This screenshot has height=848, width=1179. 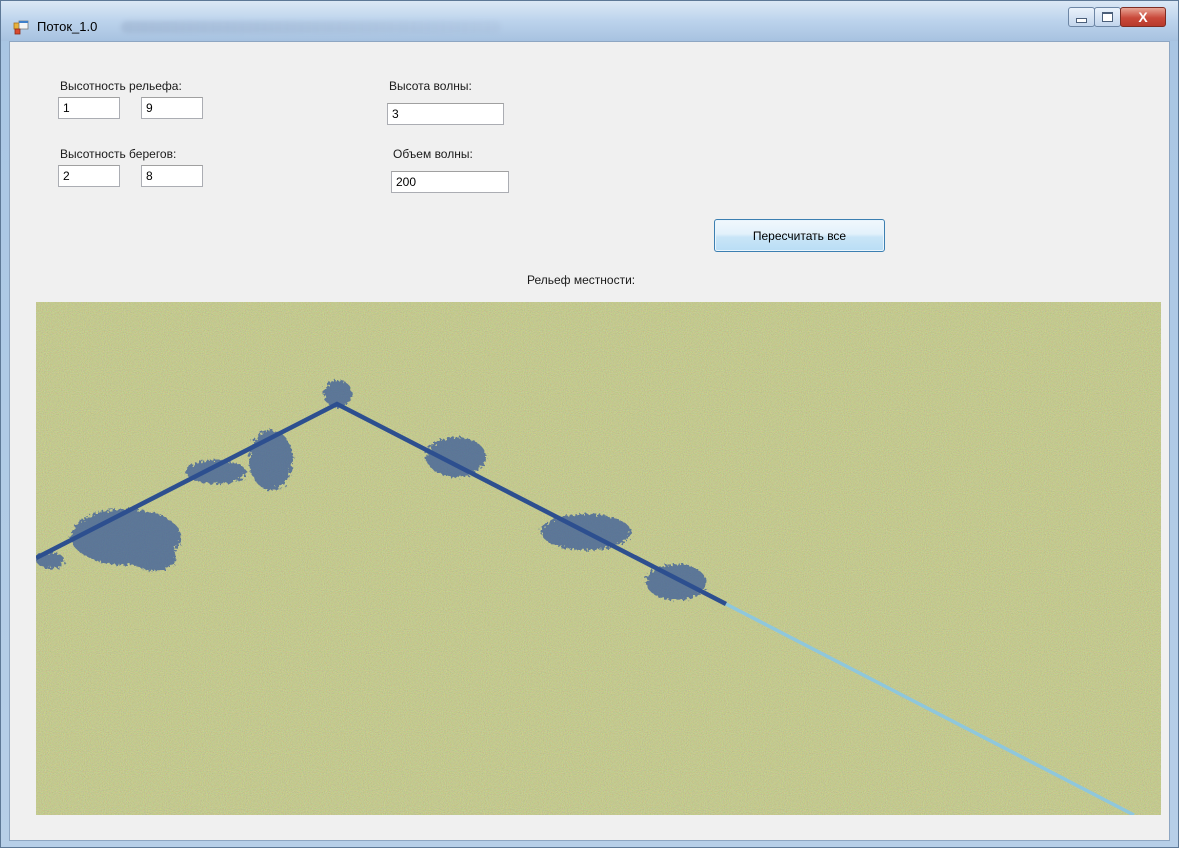 What do you see at coordinates (67, 26) in the screenshot?
I see `window-title: Поток_1.0` at bounding box center [67, 26].